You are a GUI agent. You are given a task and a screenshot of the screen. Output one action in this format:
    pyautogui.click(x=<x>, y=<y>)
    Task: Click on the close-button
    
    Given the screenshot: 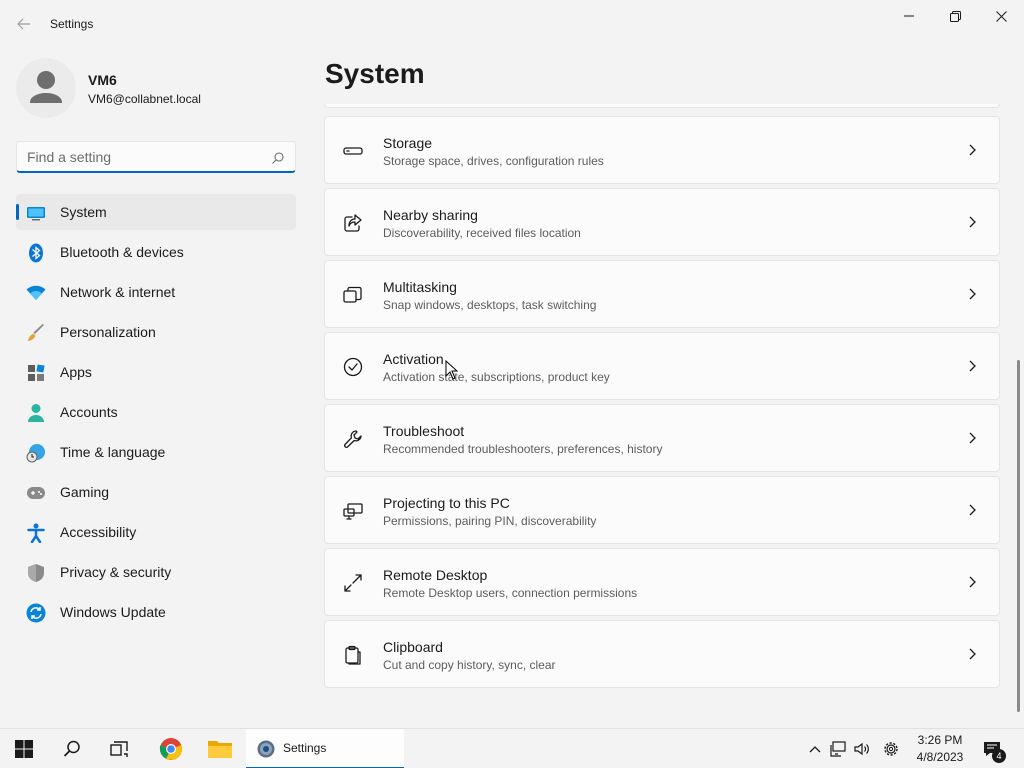 What is the action you would take?
    pyautogui.click(x=1001, y=16)
    